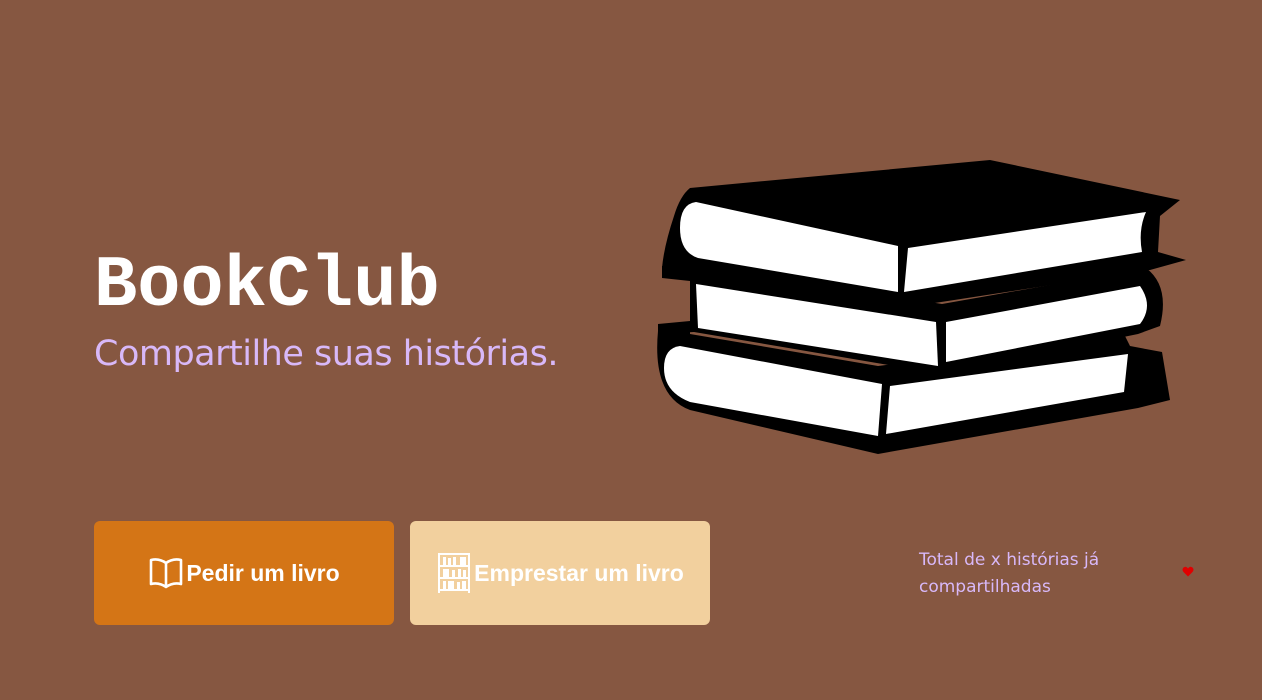  I want to click on lend-book-label: Emprestar um livro, so click(579, 572).